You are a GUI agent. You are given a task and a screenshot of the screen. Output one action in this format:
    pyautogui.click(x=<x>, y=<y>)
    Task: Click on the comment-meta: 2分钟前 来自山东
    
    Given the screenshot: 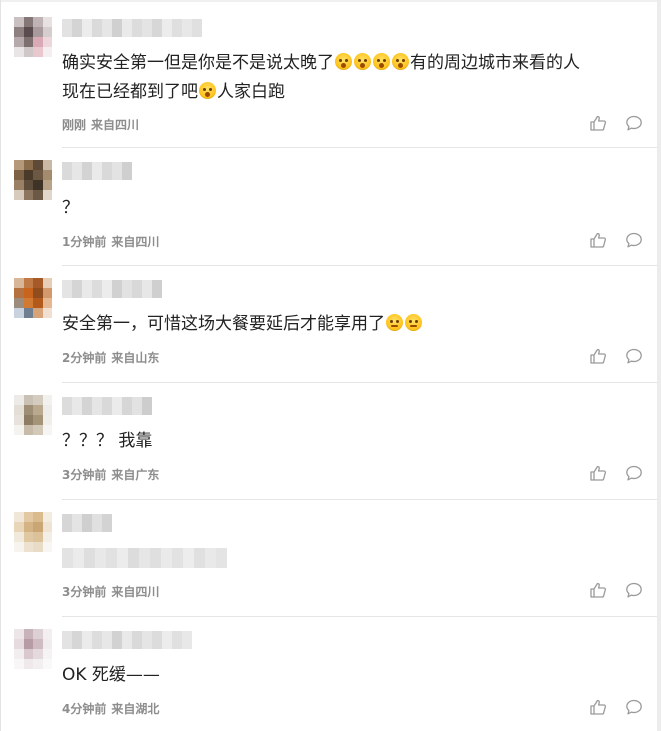 What is the action you would take?
    pyautogui.click(x=110, y=357)
    